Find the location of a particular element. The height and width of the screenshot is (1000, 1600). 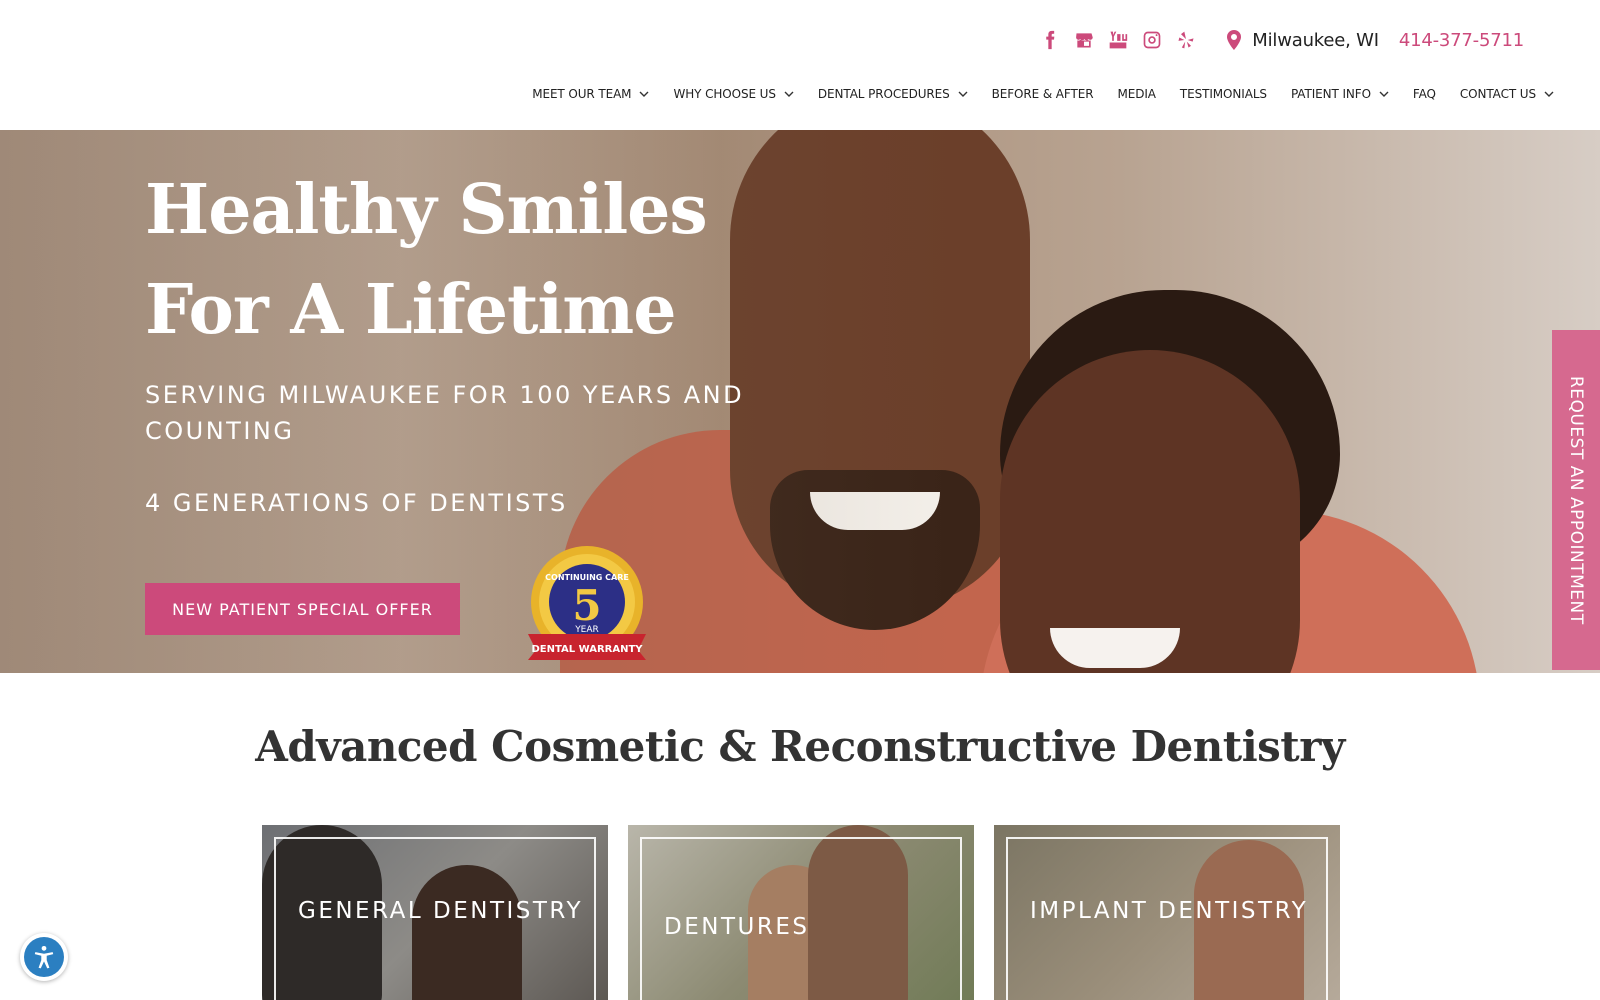

request-appointment-label: REQUEST AN APPOINTMENT is located at coordinates (1576, 500).